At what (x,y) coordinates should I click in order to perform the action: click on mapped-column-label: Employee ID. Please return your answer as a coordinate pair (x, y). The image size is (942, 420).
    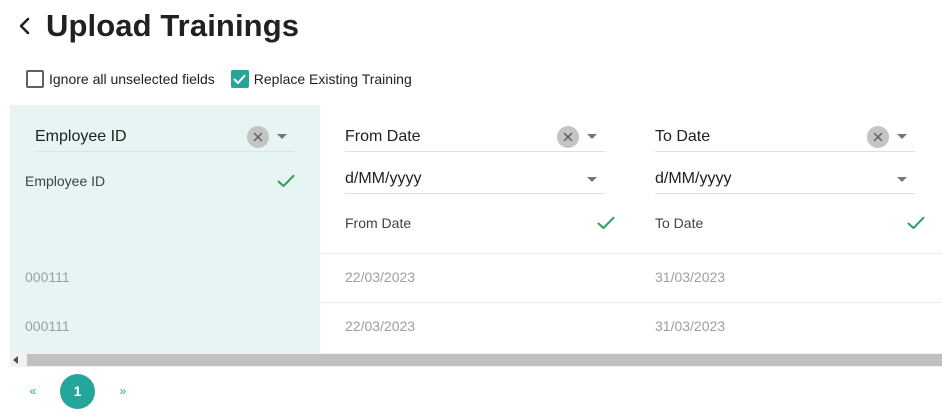
    Looking at the image, I should click on (65, 181).